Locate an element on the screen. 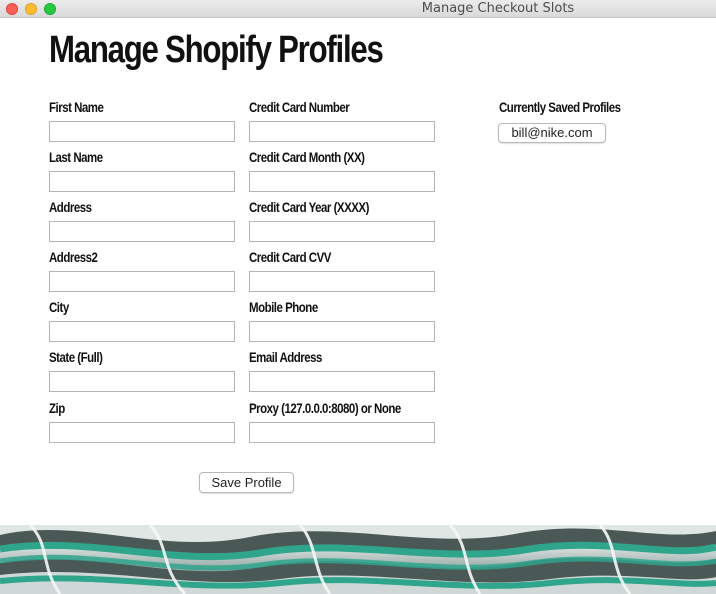  card-month-label: Credit Card Month (XX) is located at coordinates (307, 157).